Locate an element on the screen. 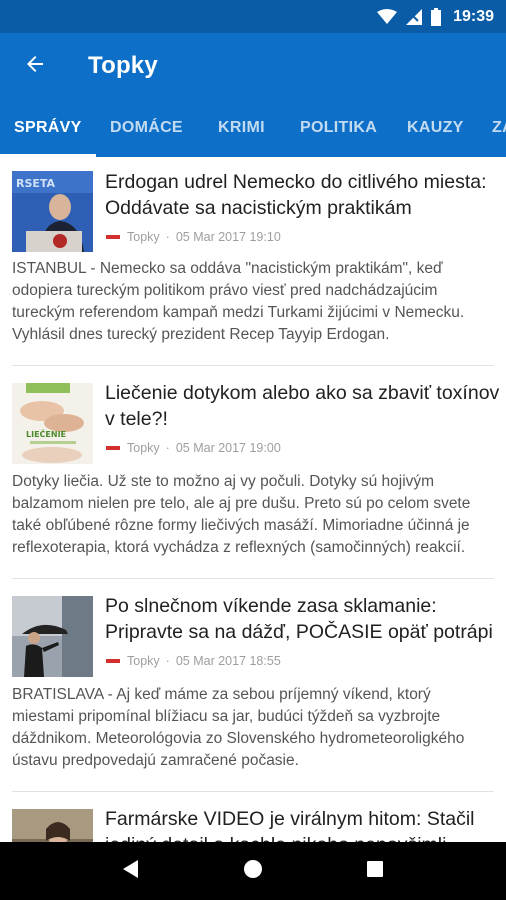  arrow-left-icon is located at coordinates (35, 66).